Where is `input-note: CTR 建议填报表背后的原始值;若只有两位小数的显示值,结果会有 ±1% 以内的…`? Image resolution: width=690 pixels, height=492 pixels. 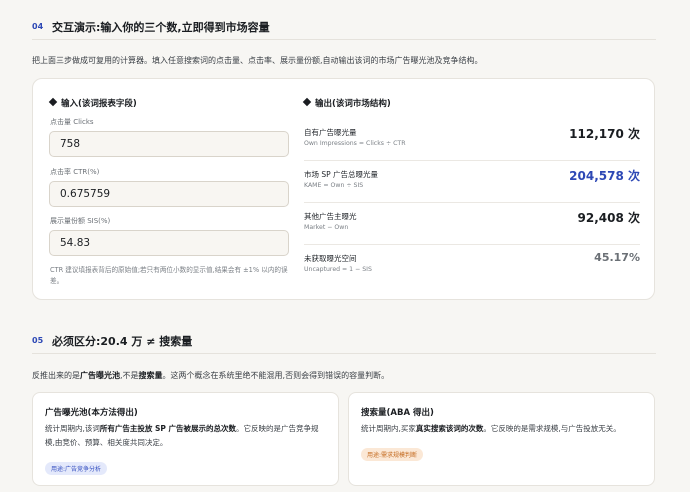 input-note: CTR 建议填报表背后的原始值;若只有两位小数的显示值,结果会有 ±1% 以内的… is located at coordinates (169, 275).